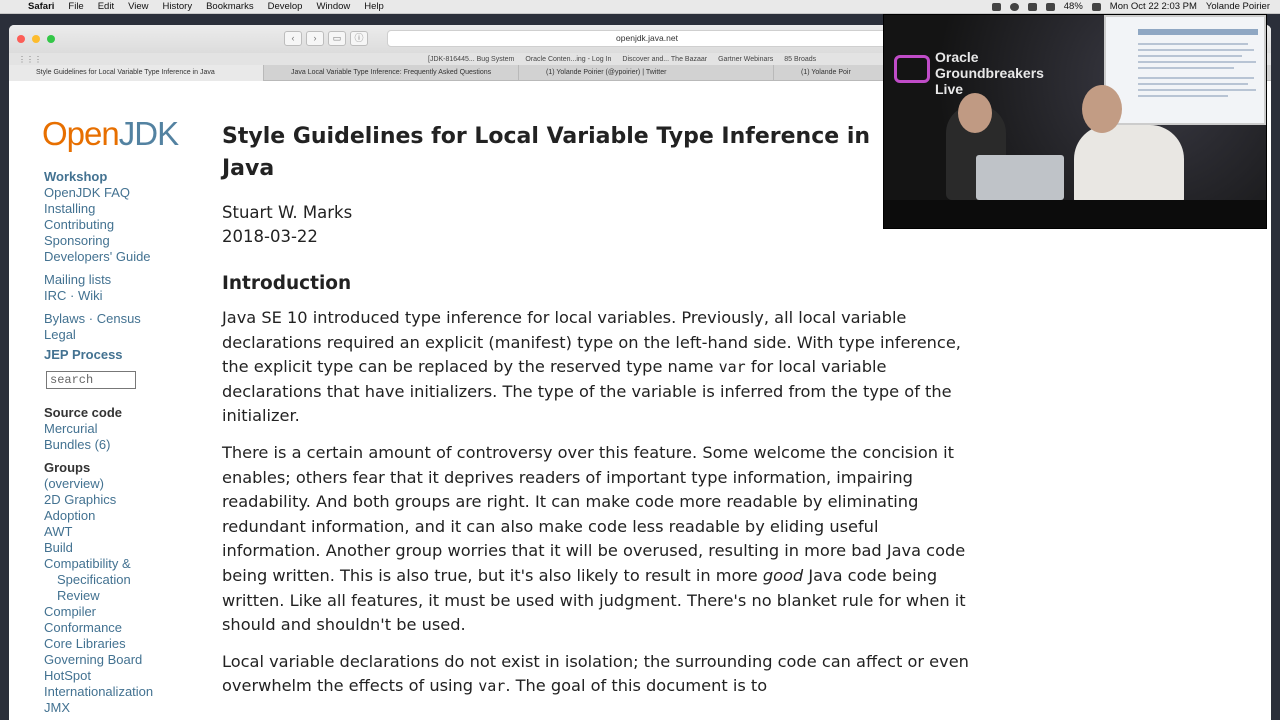  What do you see at coordinates (1185, 70) in the screenshot?
I see `presentation-screen` at bounding box center [1185, 70].